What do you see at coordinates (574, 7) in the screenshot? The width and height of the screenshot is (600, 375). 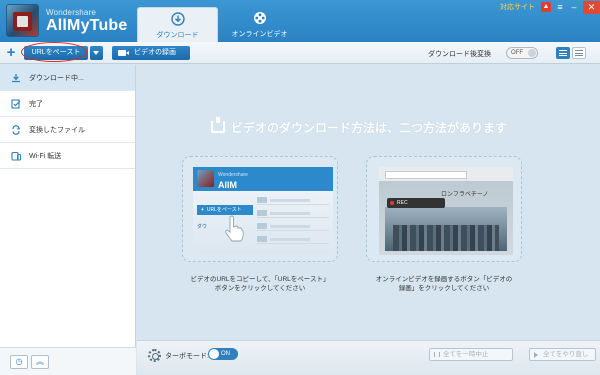 I see `minimize-icon: –` at bounding box center [574, 7].